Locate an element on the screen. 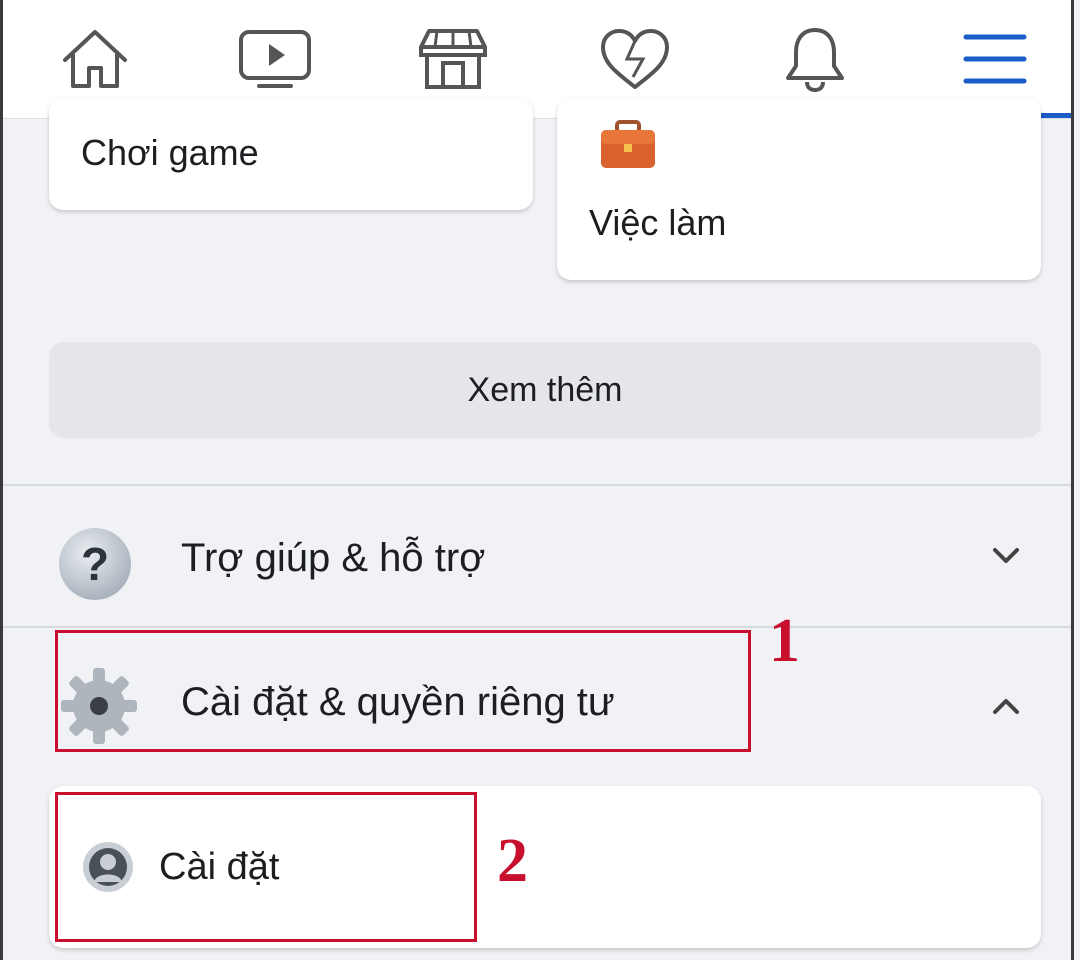 This screenshot has width=1080, height=960. marketplace-icon is located at coordinates (453, 59).